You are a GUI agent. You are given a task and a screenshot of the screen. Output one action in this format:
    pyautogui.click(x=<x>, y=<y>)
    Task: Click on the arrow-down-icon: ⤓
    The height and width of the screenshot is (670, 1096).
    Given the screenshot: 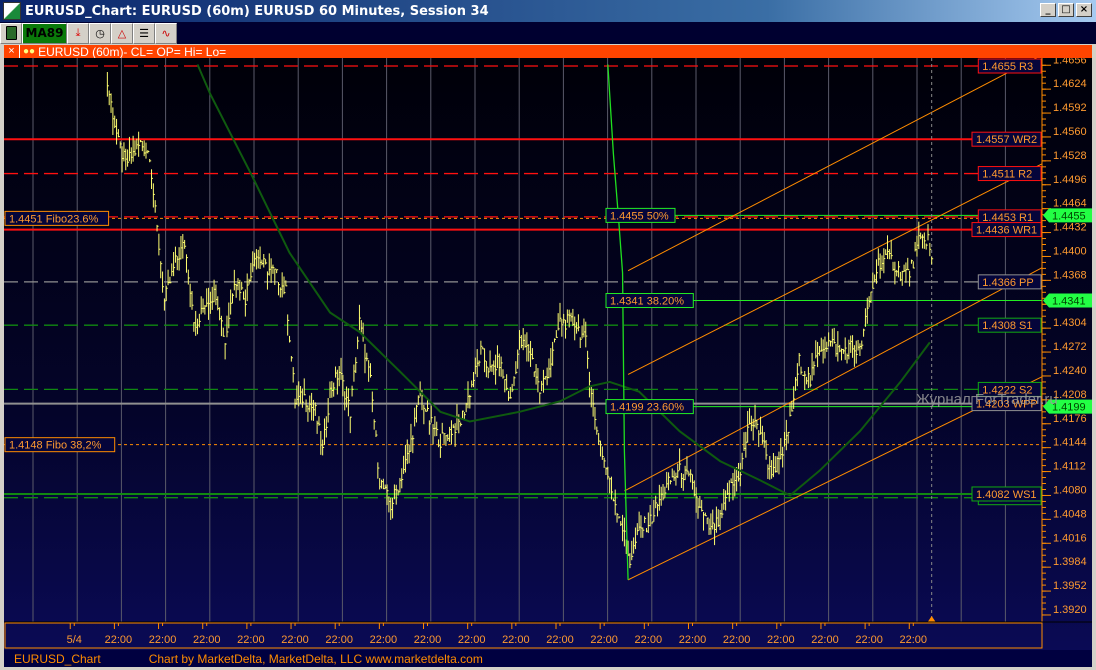 What is the action you would take?
    pyautogui.click(x=78, y=32)
    